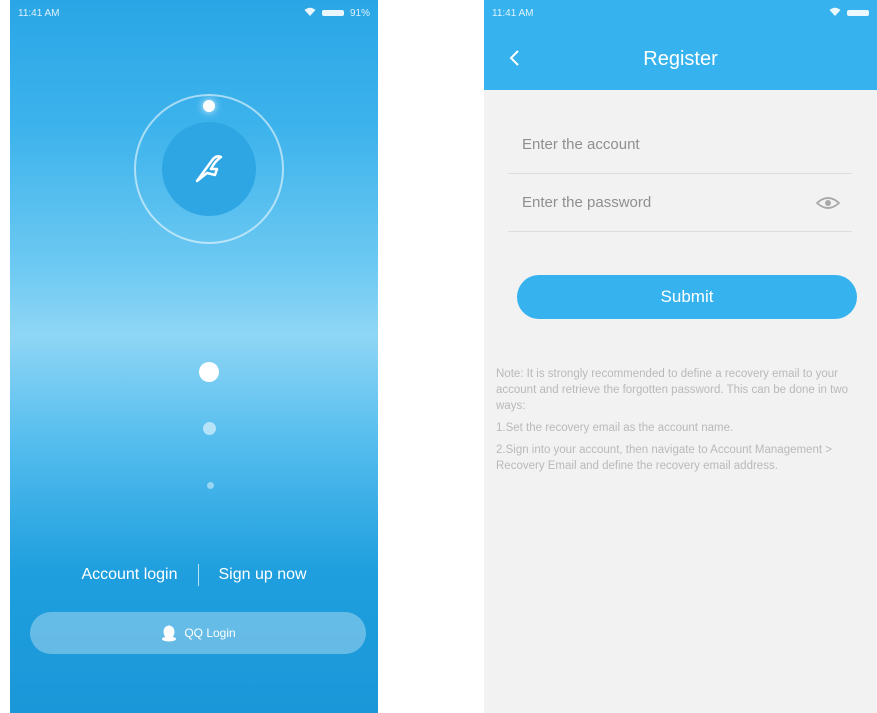 Image resolution: width=877 pixels, height=713 pixels. Describe the element at coordinates (194, 575) in the screenshot. I see `login-links: Account login Sign up now` at that location.